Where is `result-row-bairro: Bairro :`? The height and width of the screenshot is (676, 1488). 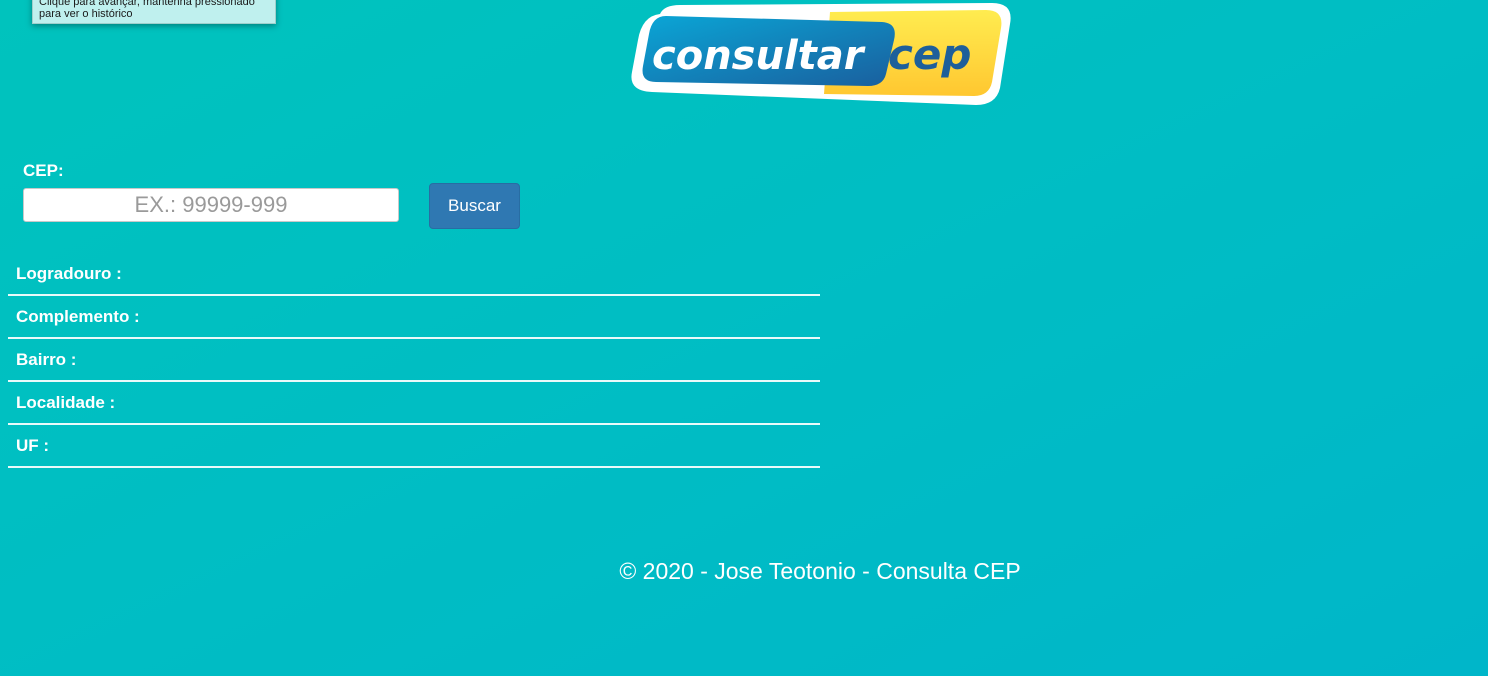
result-row-bairro: Bairro : is located at coordinates (414, 360).